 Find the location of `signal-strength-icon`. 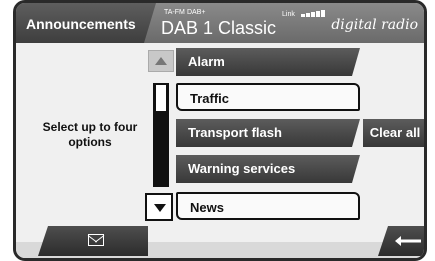

signal-strength-icon is located at coordinates (313, 13).